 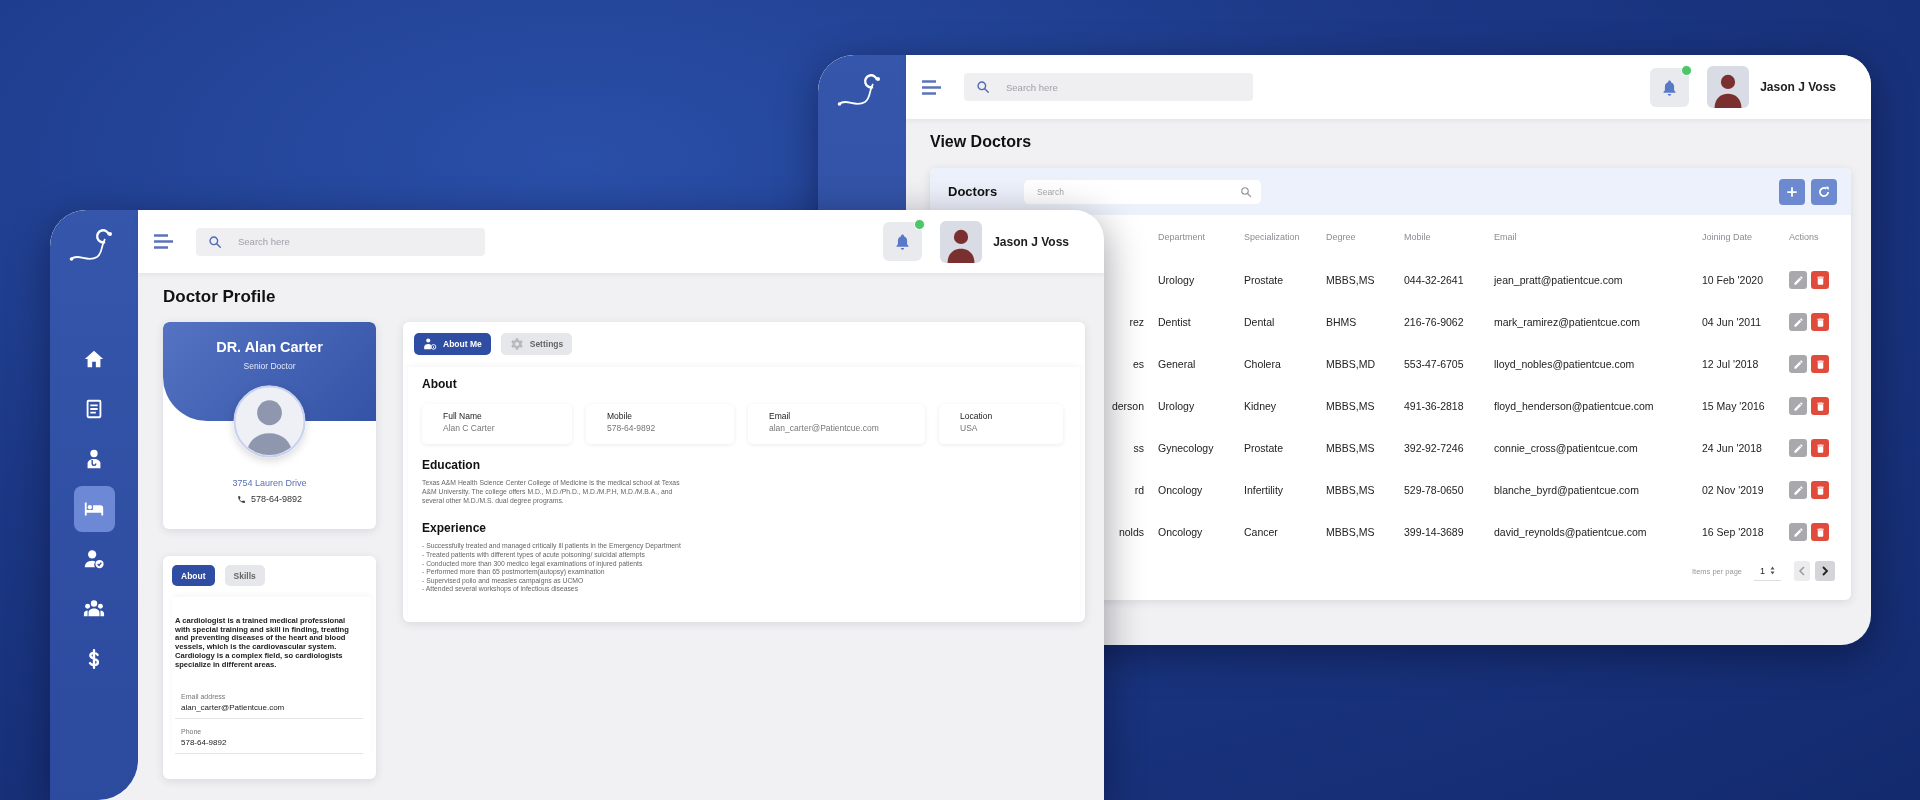 What do you see at coordinates (536, 344) in the screenshot?
I see `tab: Settings` at bounding box center [536, 344].